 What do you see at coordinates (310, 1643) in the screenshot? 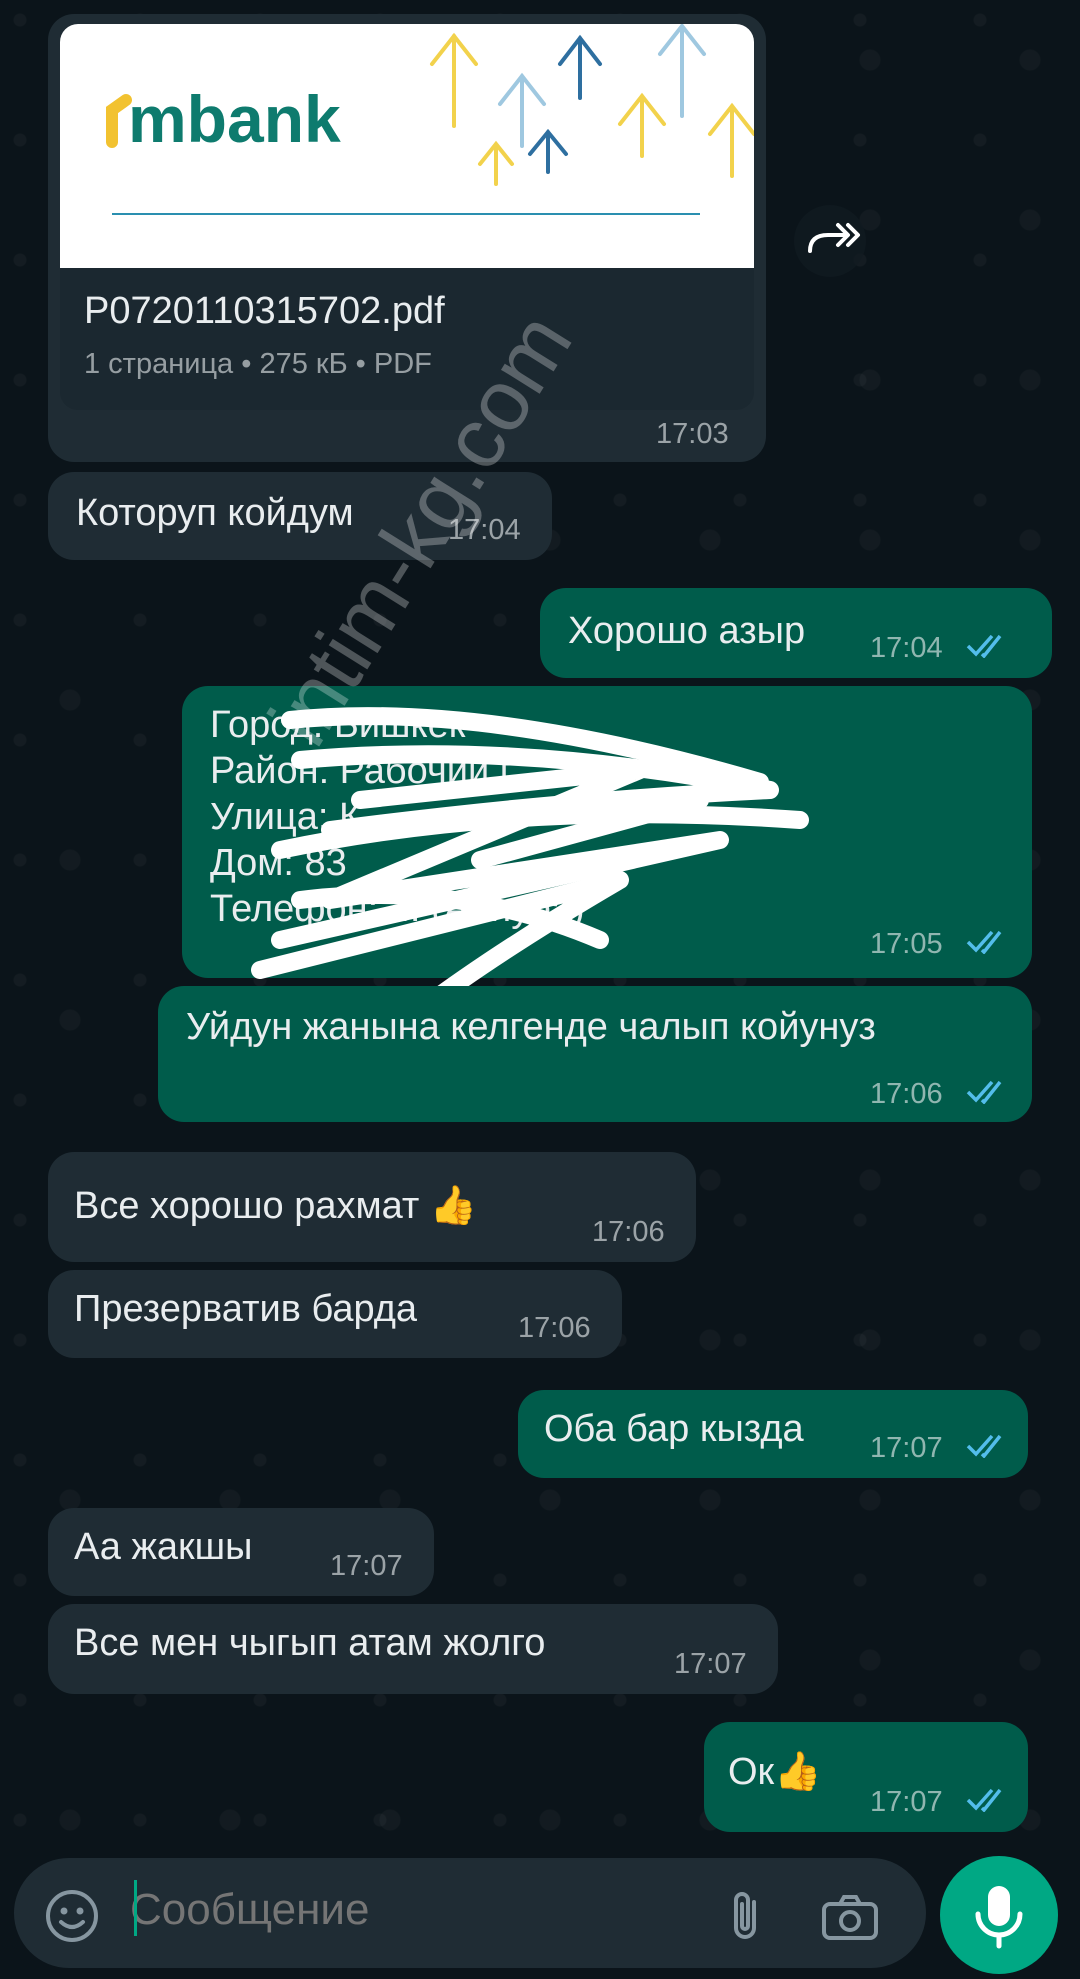
I see `message-text: Все мен чыгып атам жолго` at bounding box center [310, 1643].